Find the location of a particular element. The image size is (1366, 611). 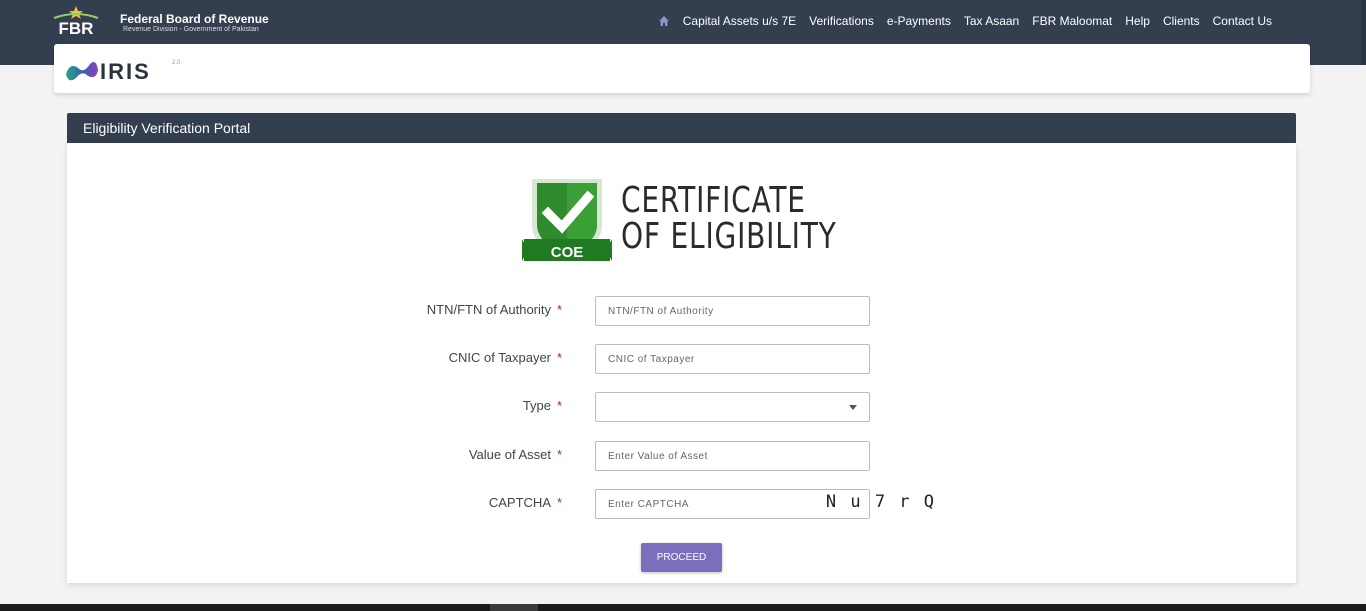

cnic-required-mark: * is located at coordinates (560, 357).